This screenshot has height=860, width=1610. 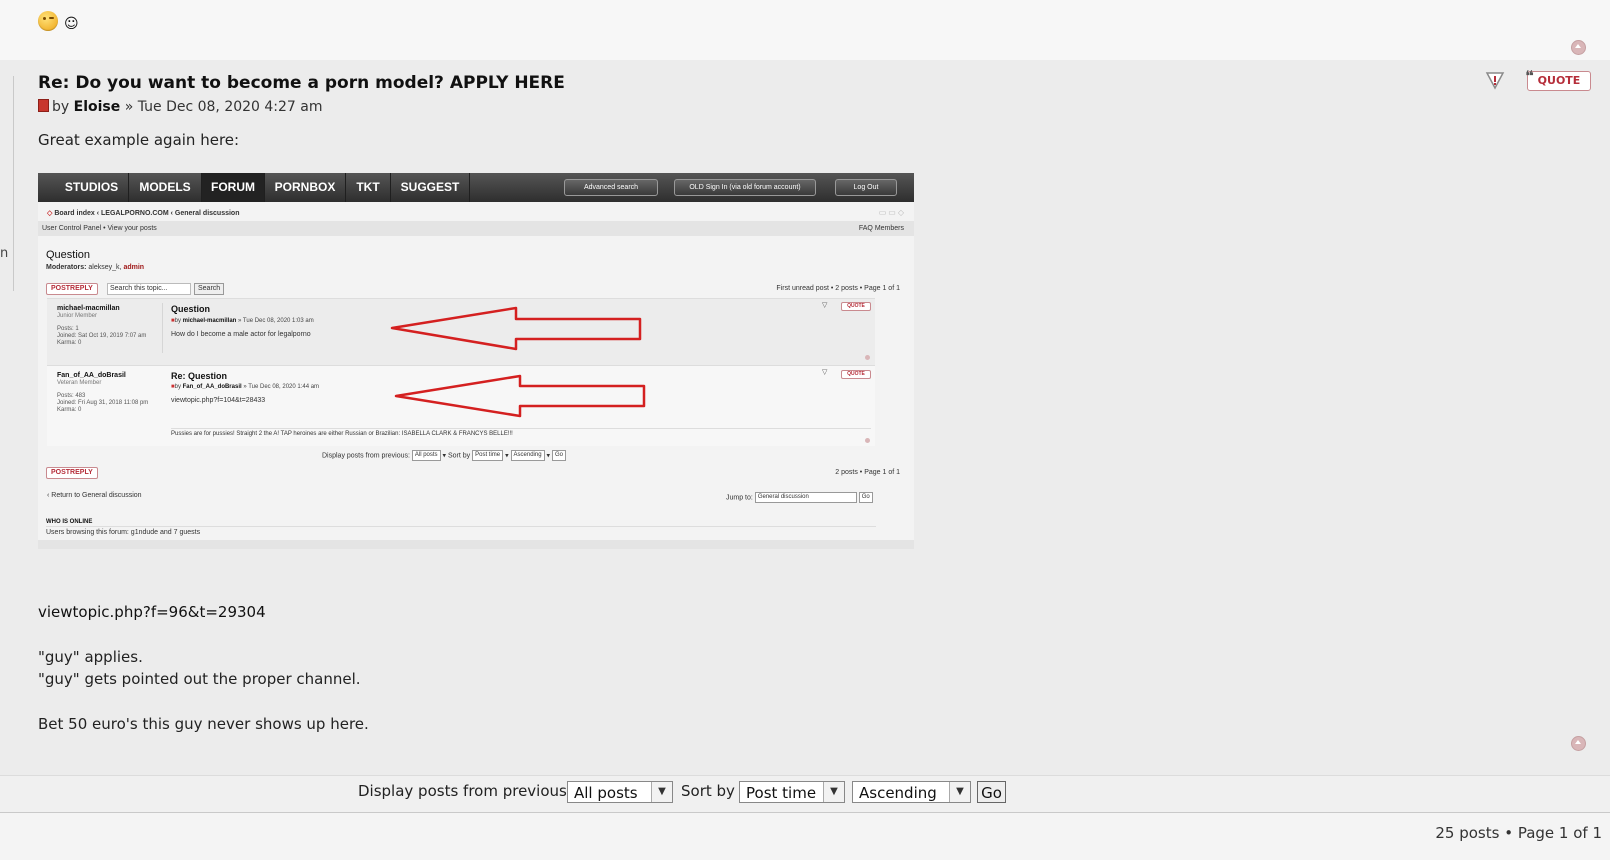 What do you see at coordinates (99, 228) in the screenshot?
I see `embedded-ucp-links: User Control Panel • View your posts` at bounding box center [99, 228].